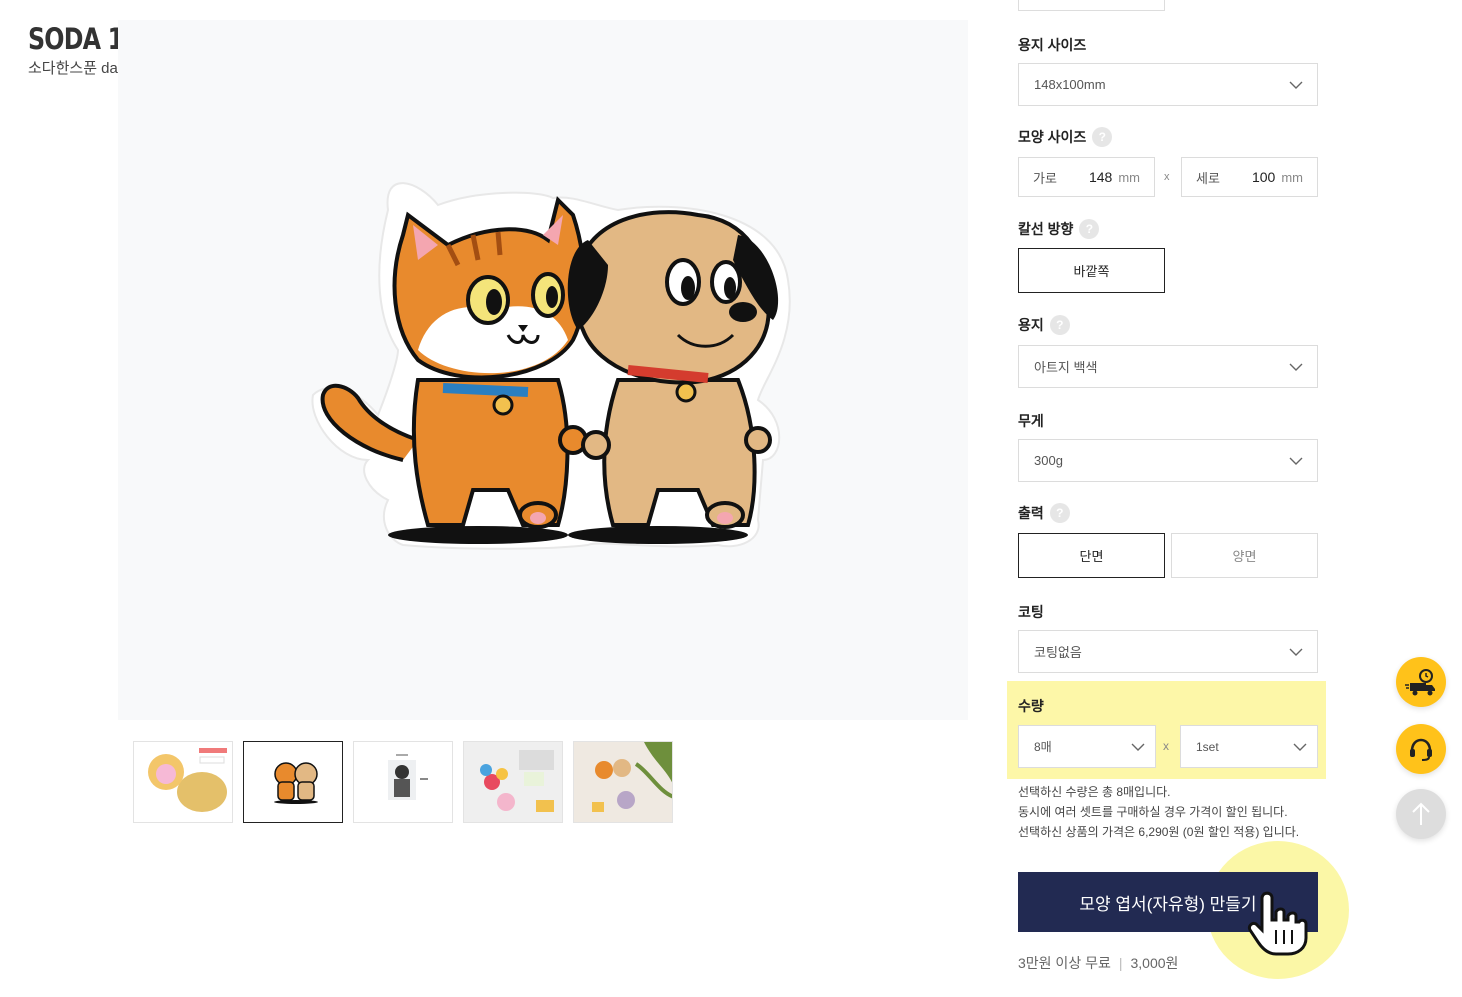  What do you see at coordinates (1166, 746) in the screenshot?
I see `quantity-separator: x` at bounding box center [1166, 746].